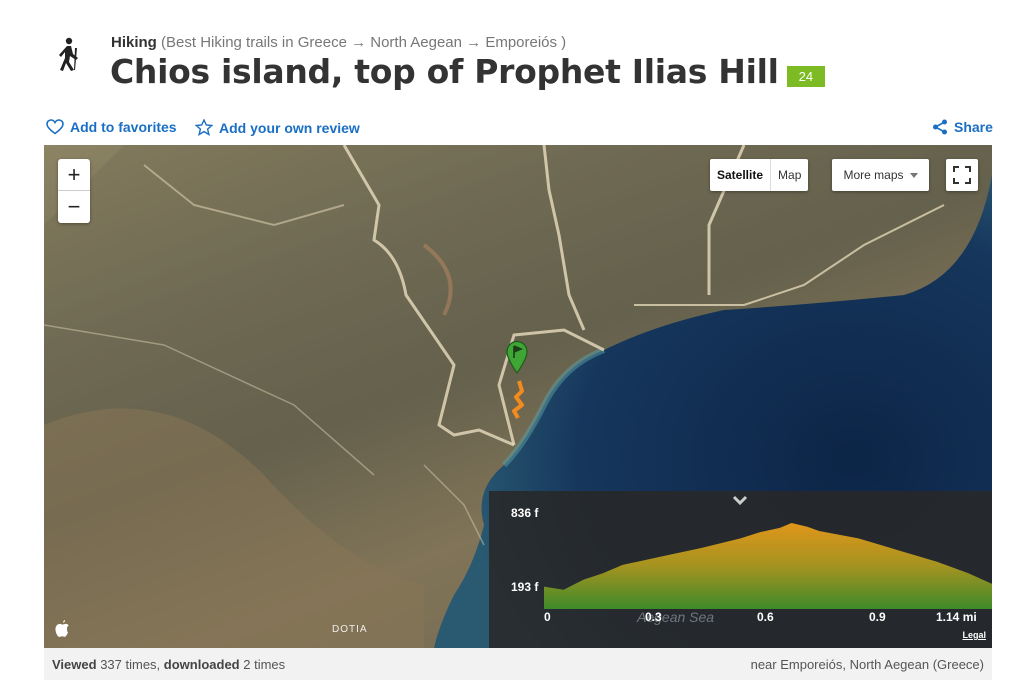 This screenshot has height=686, width=1024. What do you see at coordinates (765, 617) in the screenshot?
I see `x-tick-2: 0.6` at bounding box center [765, 617].